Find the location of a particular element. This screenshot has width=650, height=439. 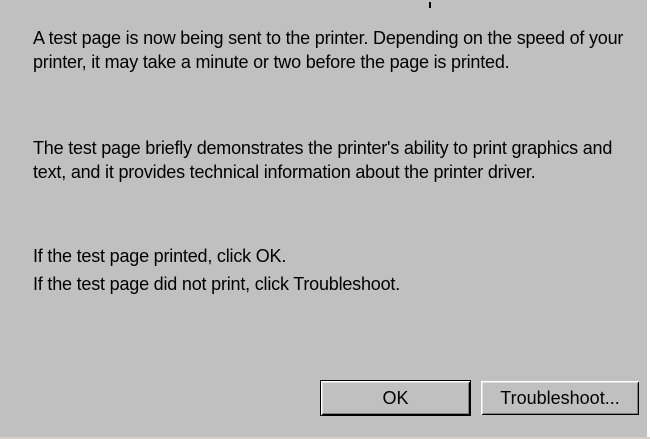

instruction-ok: If the test page printed, click OK. is located at coordinates (160, 256).